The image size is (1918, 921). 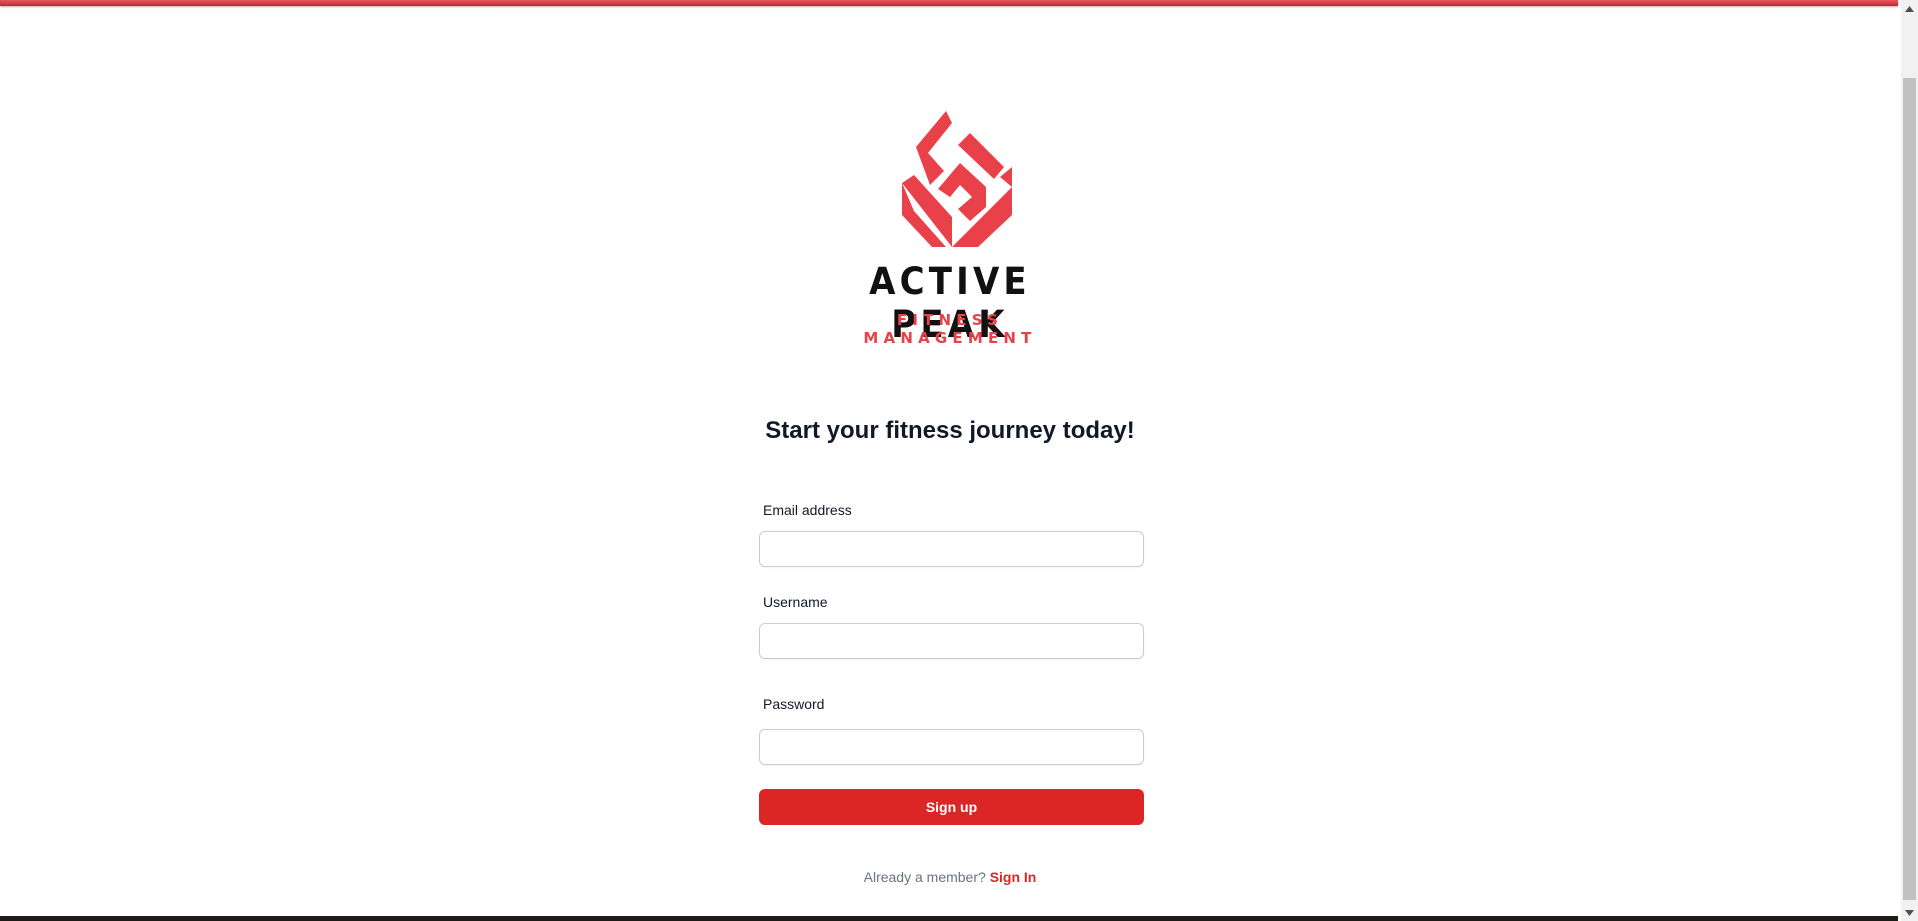 I want to click on email-field, so click(x=951, y=549).